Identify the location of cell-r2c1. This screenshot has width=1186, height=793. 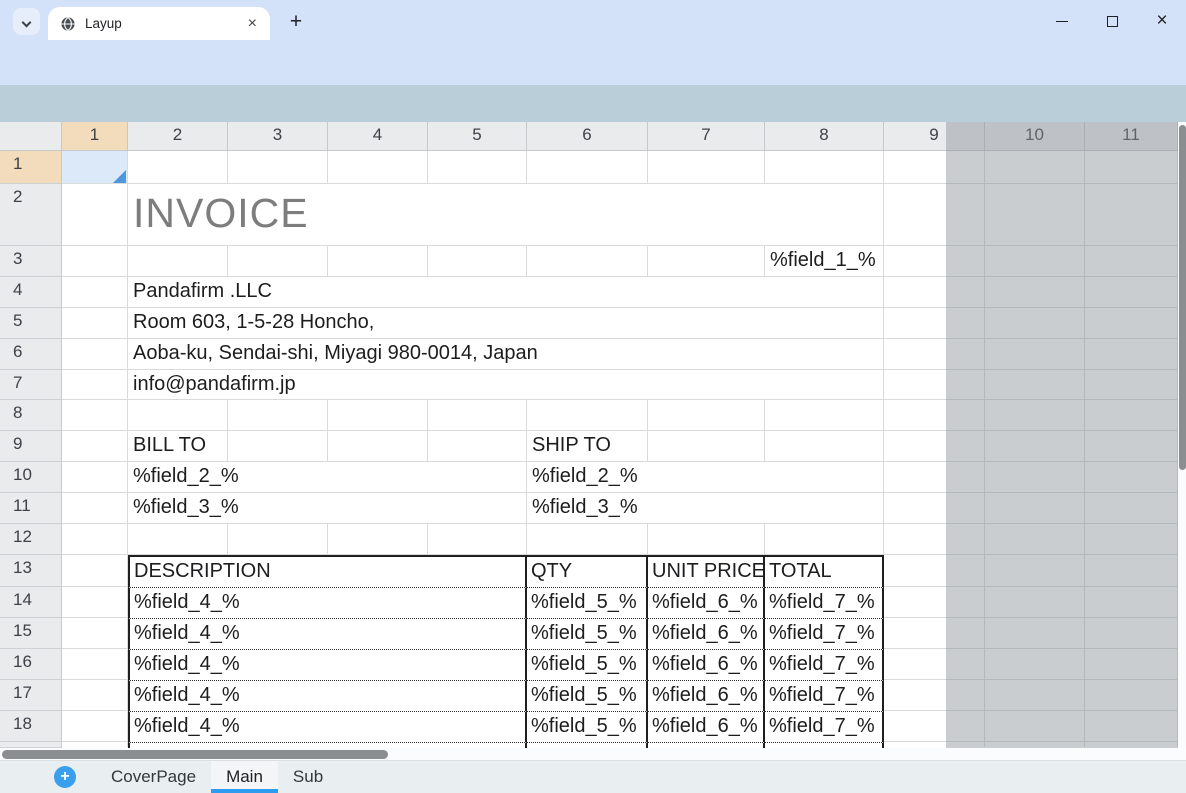
(95, 214).